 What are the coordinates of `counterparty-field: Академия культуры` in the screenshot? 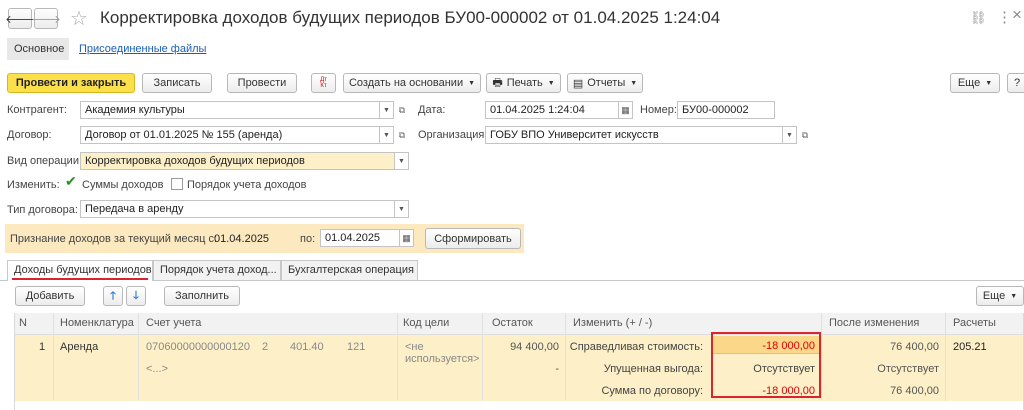 It's located at (230, 110).